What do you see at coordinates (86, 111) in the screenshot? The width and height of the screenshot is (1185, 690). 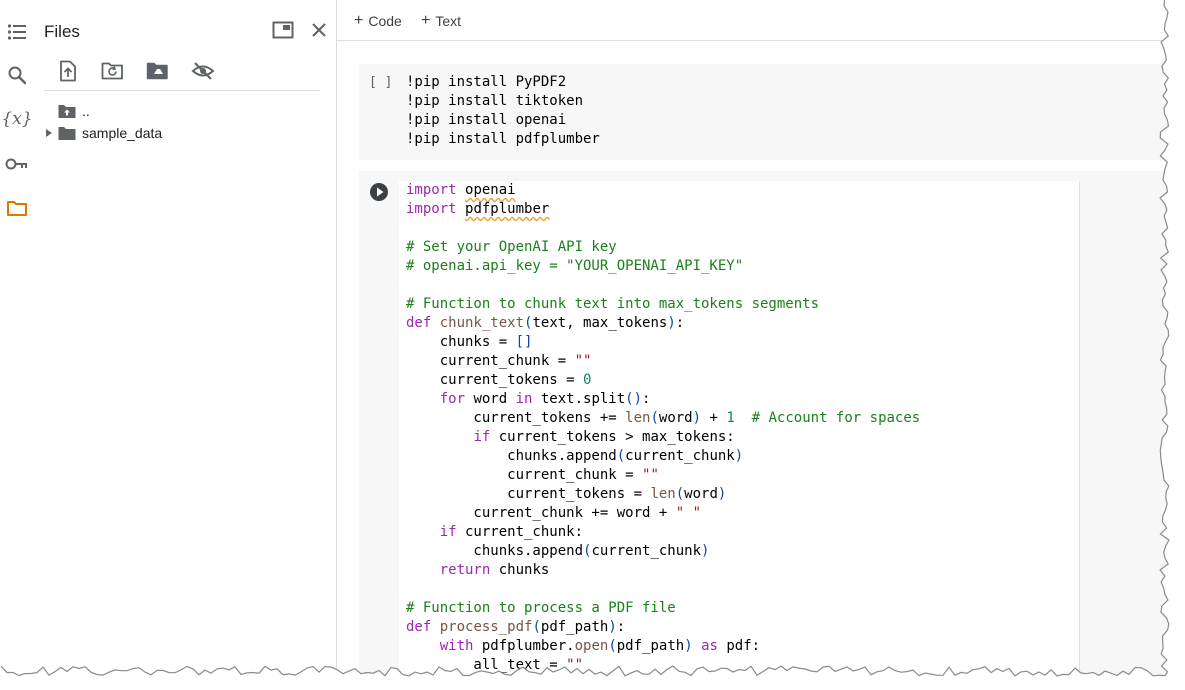 I see `tree-item-label: ..` at bounding box center [86, 111].